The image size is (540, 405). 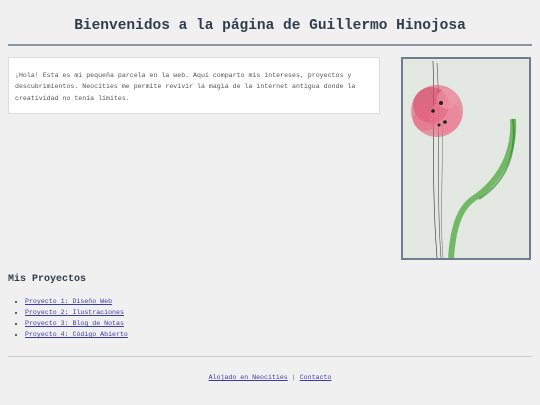 What do you see at coordinates (68, 301) in the screenshot?
I see `project-link-1: Proyecto 1: Diseño Web` at bounding box center [68, 301].